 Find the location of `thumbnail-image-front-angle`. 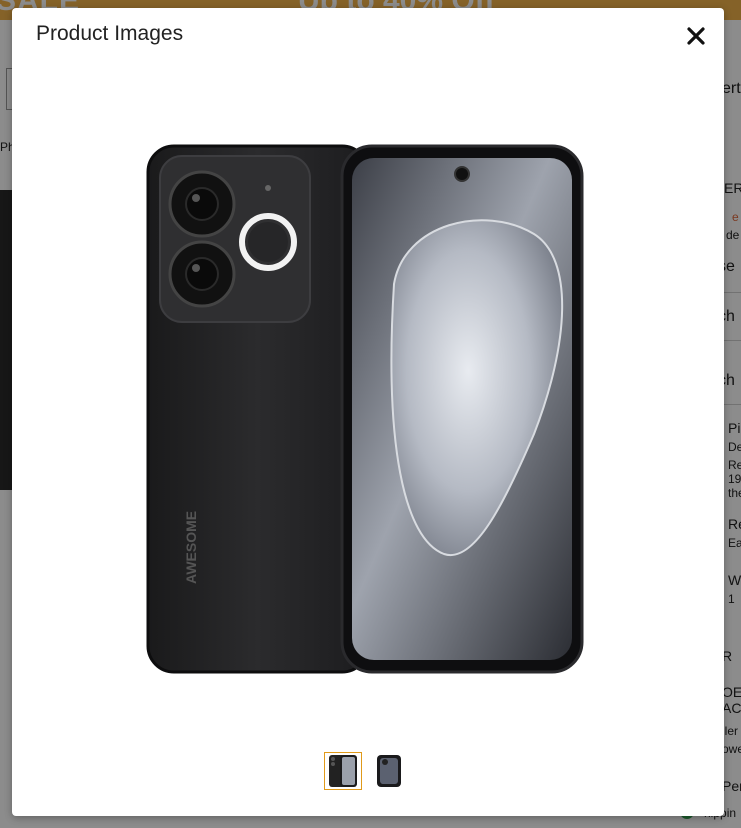

thumbnail-image-front-angle is located at coordinates (389, 771).